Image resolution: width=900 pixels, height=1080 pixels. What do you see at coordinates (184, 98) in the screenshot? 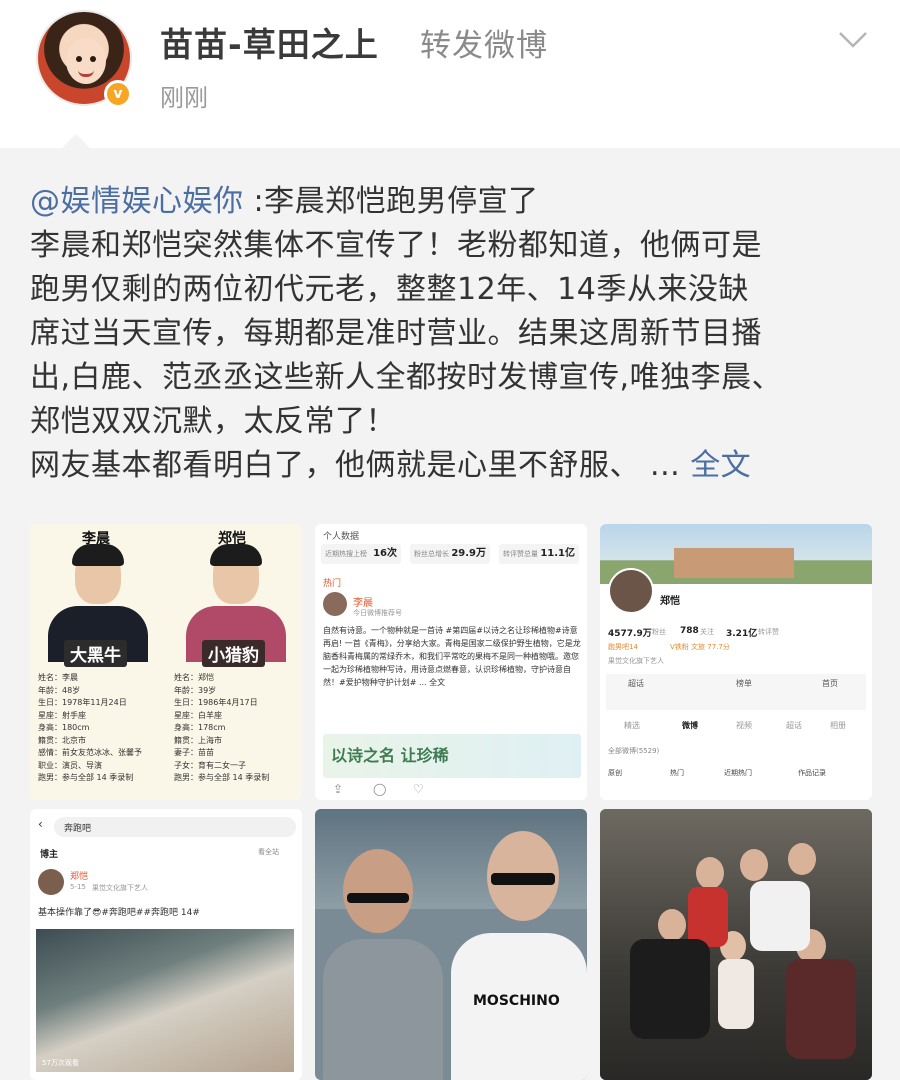
I see `post-time: 刚刚` at bounding box center [184, 98].